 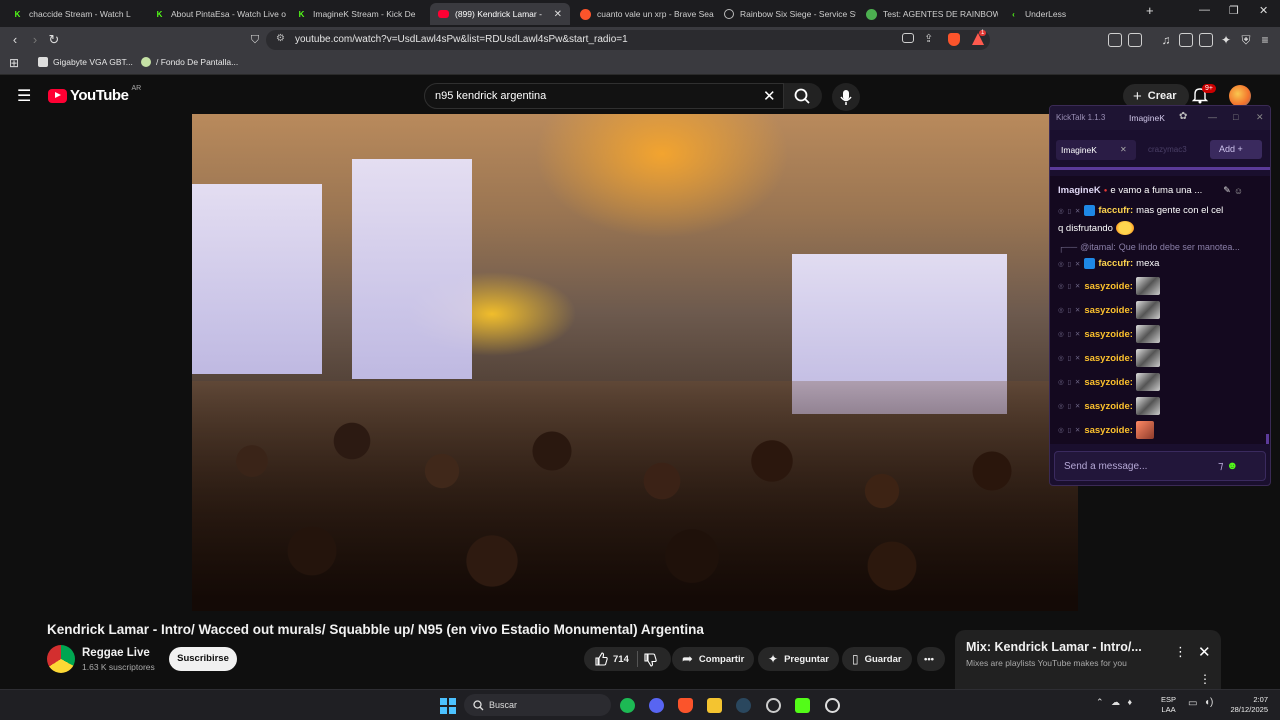 I want to click on voice-search-button, so click(x=846, y=97).